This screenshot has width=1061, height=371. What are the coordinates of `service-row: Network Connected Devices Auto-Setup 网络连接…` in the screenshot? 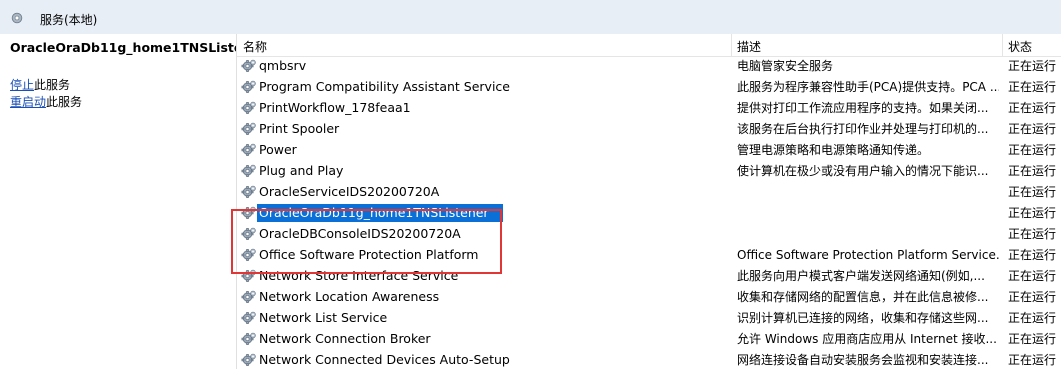 It's located at (649, 360).